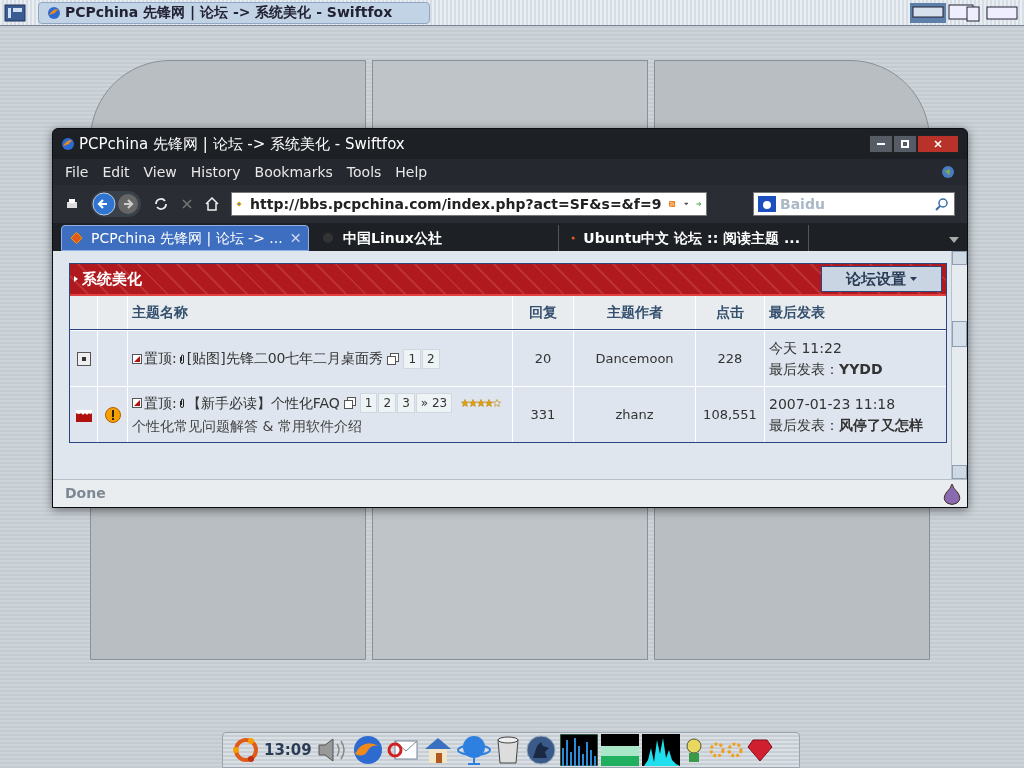 The image size is (1024, 768). I want to click on reload-icon, so click(161, 204).